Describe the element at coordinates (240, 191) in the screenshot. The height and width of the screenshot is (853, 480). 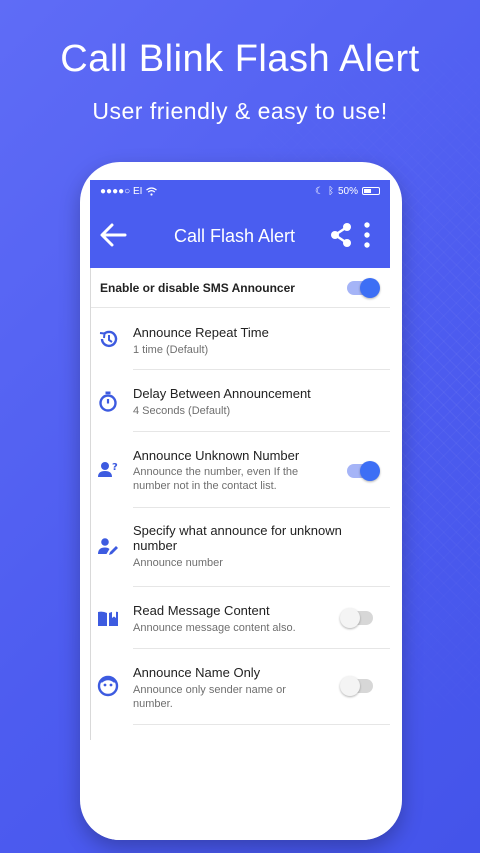
I see `status-bar: ●●●●○ EI ☾ ᛒ 50%` at that location.